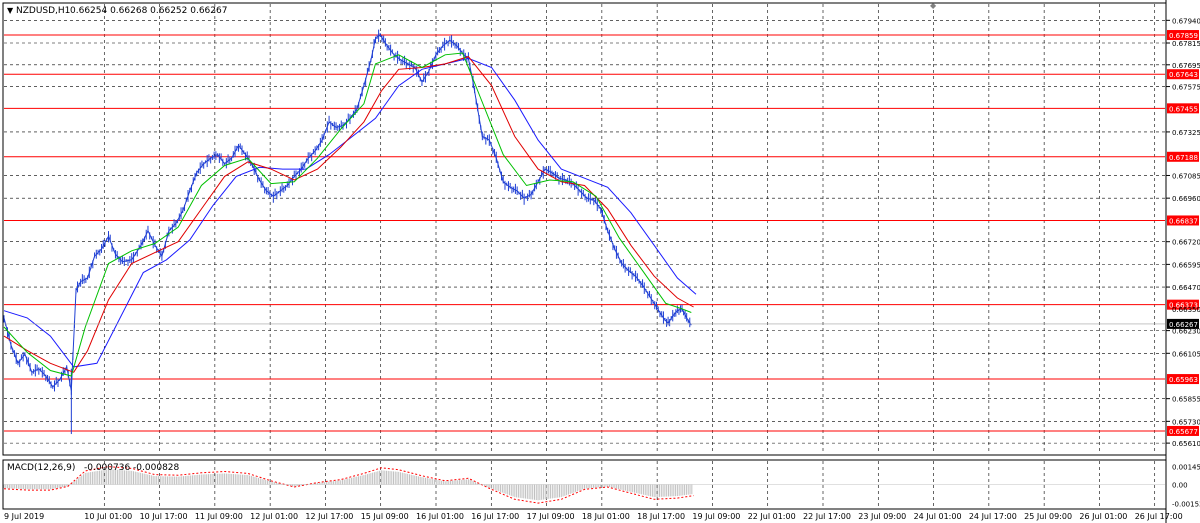 The image size is (1200, 523). What do you see at coordinates (661, 516) in the screenshot?
I see `time-tick-label: 18 Jul 17:00` at bounding box center [661, 516].